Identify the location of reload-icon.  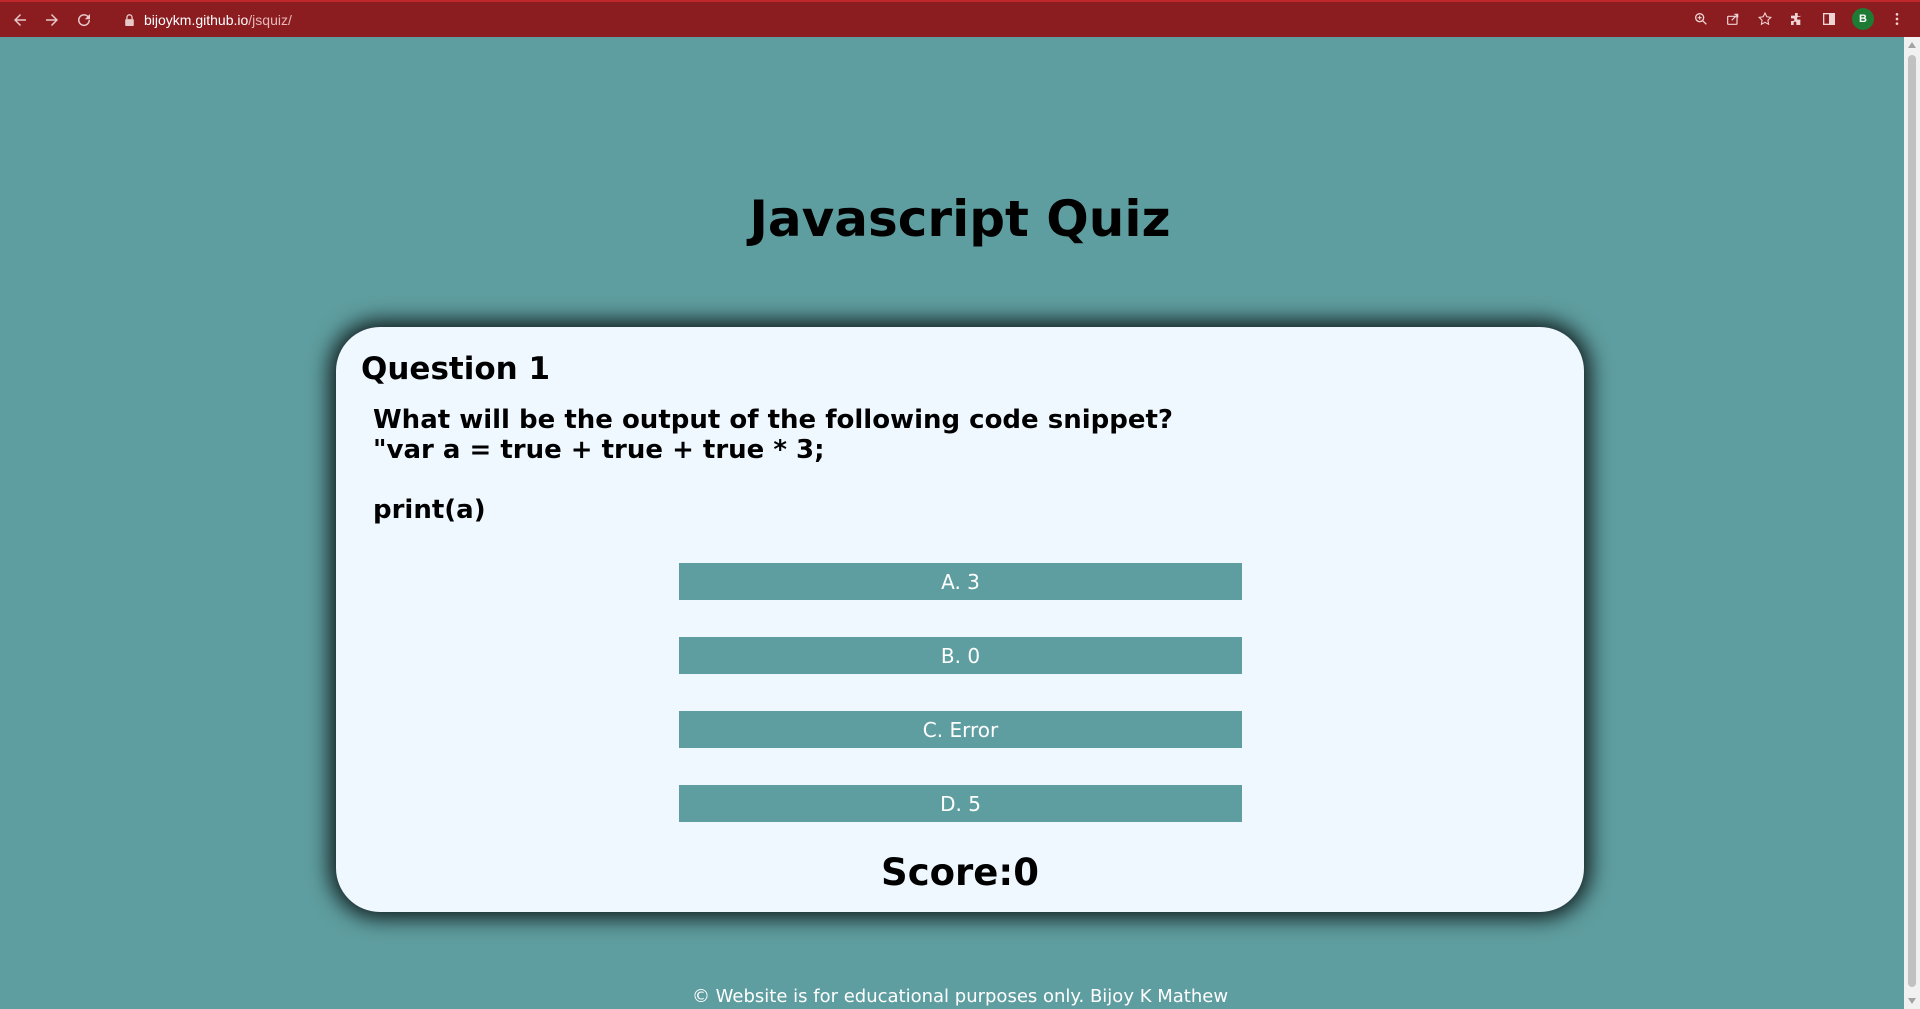
(84, 20).